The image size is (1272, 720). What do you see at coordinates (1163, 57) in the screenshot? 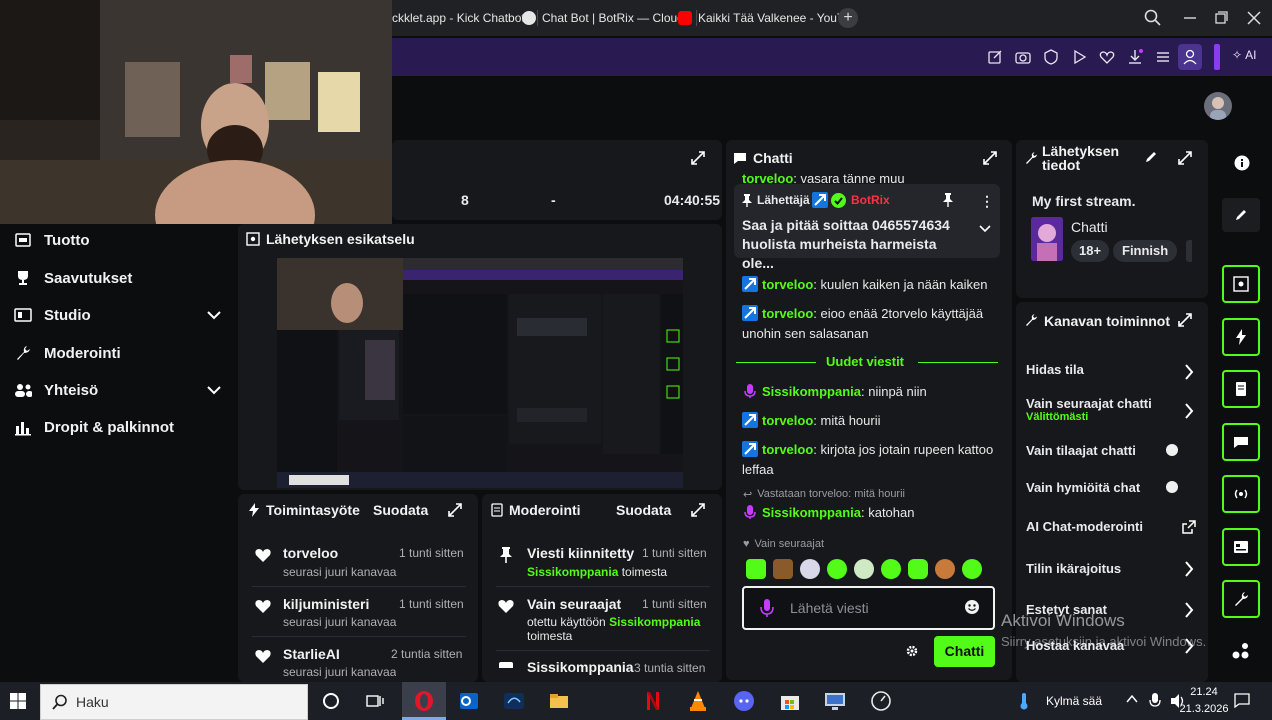
I see `menu-icon` at bounding box center [1163, 57].